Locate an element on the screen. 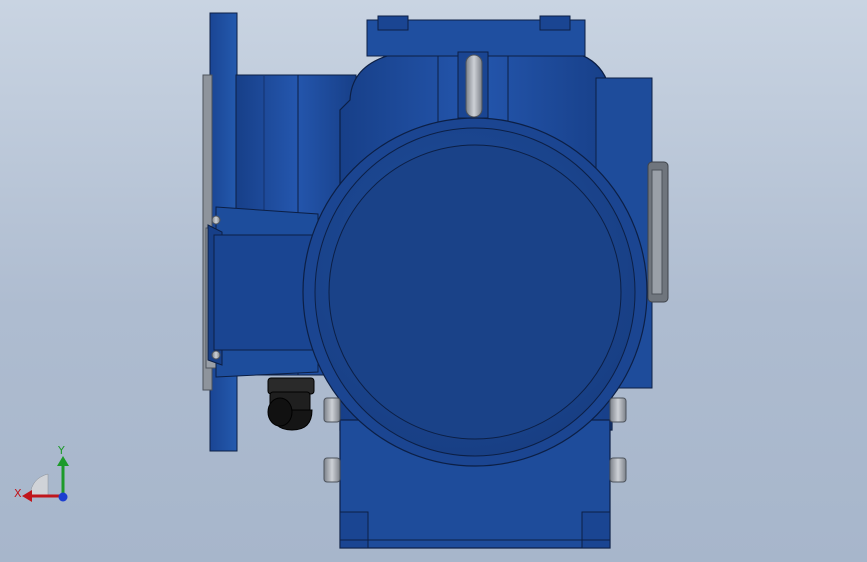 This screenshot has height=562, width=867. motor-adapter is located at coordinates (263, 292).